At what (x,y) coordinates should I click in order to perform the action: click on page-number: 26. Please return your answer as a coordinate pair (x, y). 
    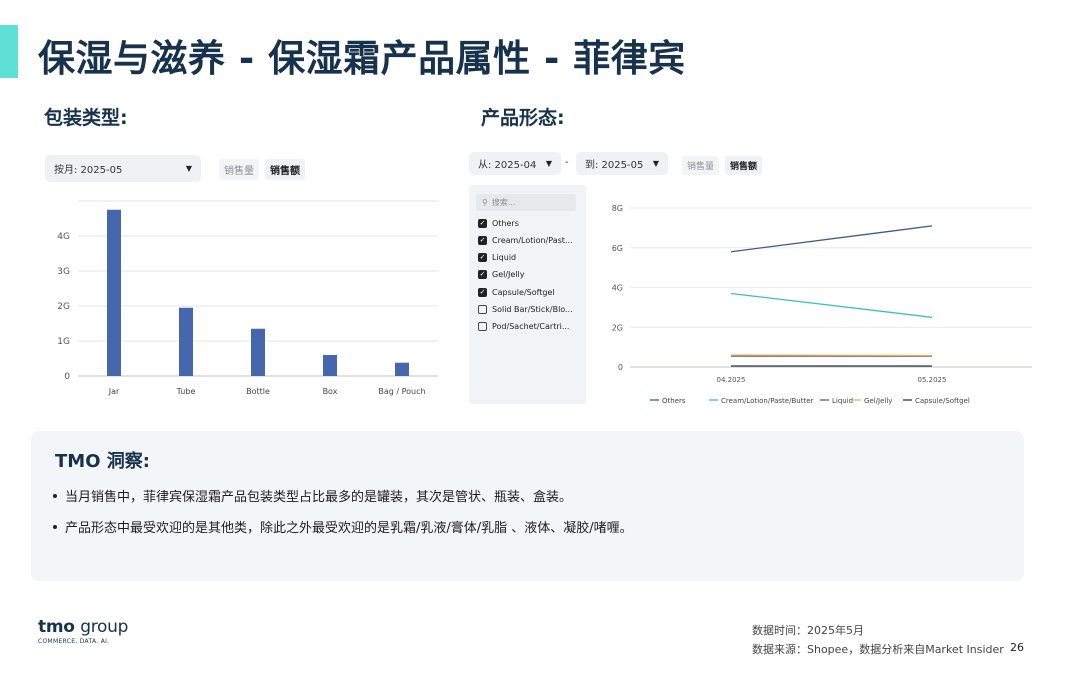
    Looking at the image, I should click on (1017, 647).